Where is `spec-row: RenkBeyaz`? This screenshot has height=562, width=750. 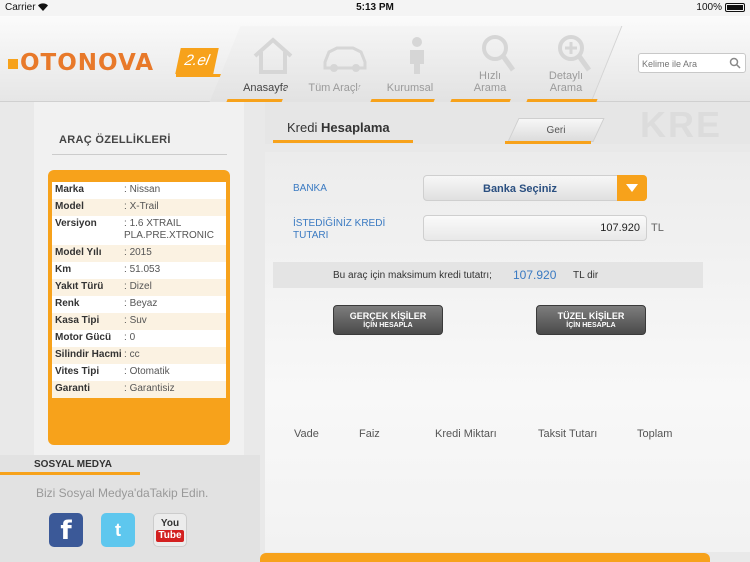 spec-row: RenkBeyaz is located at coordinates (139, 304).